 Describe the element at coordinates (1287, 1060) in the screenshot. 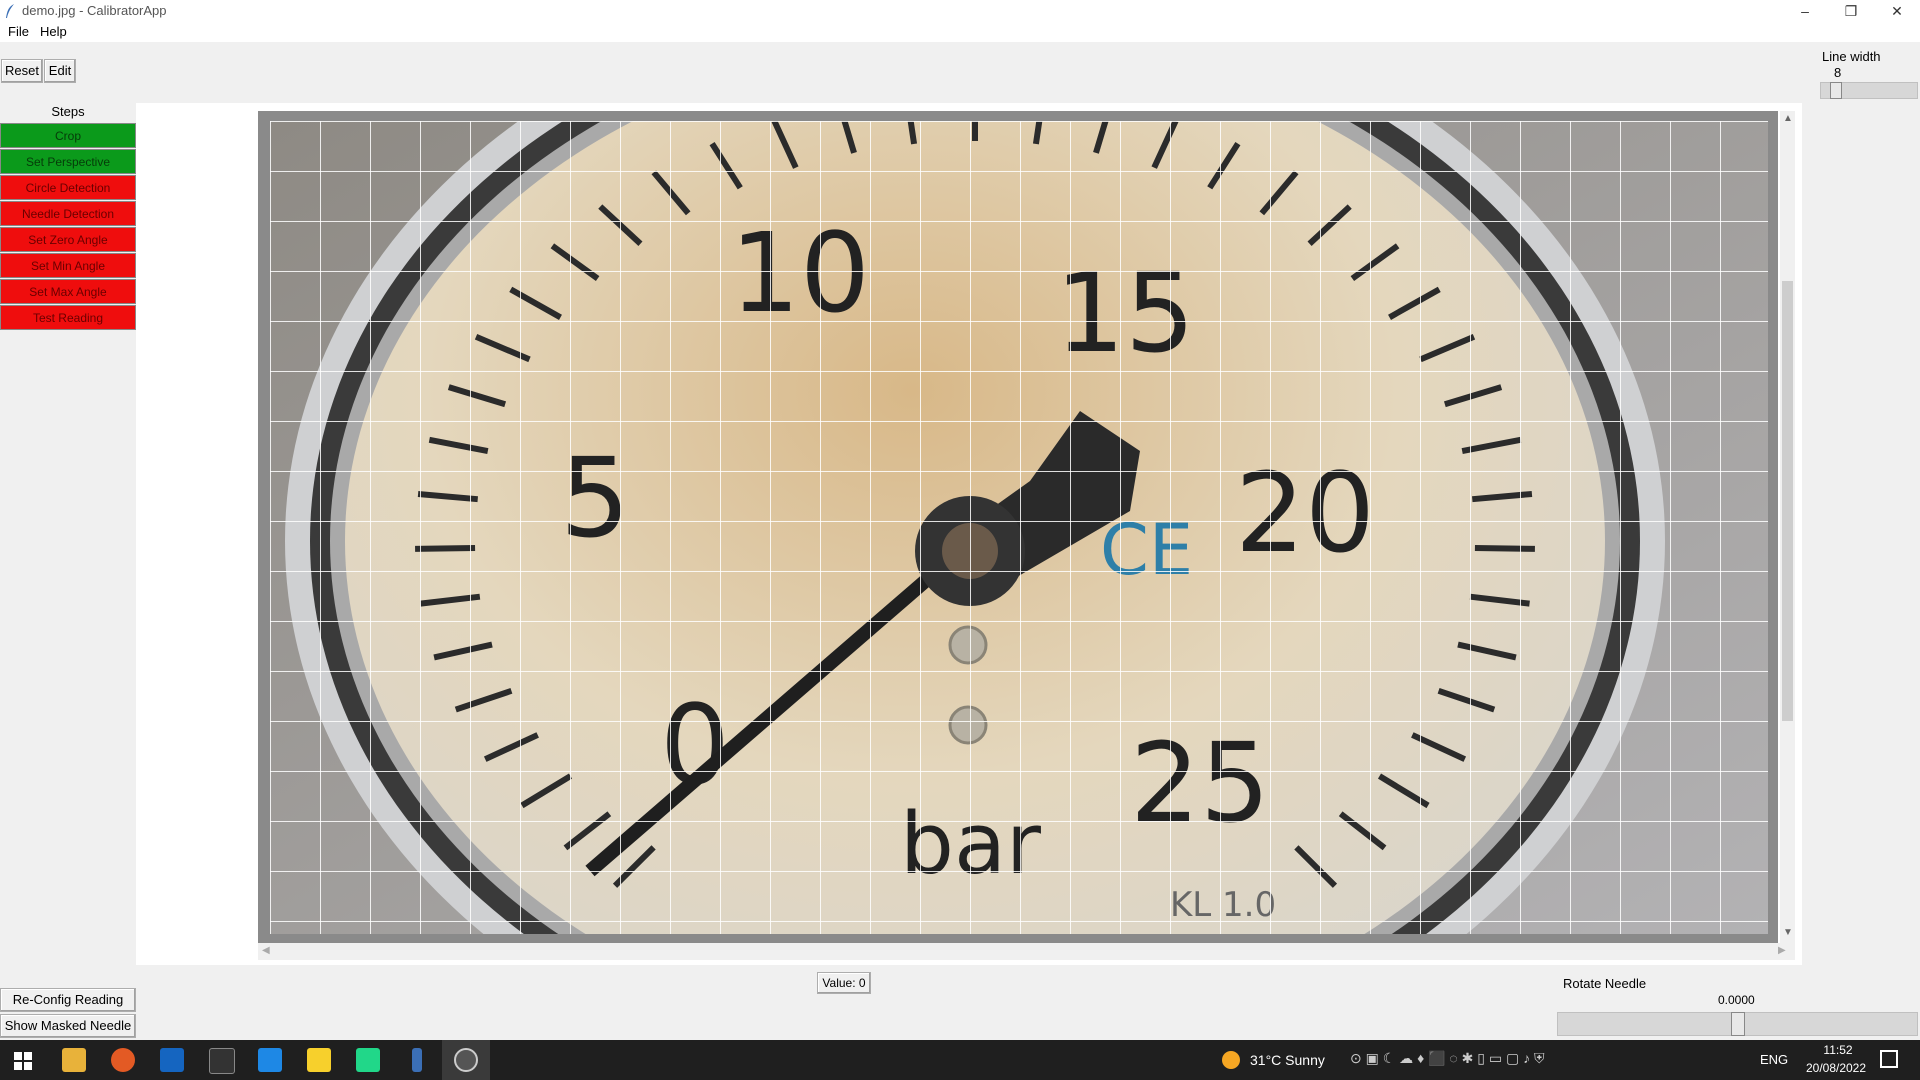

I see `weather-text: 31°C Sunny` at that location.